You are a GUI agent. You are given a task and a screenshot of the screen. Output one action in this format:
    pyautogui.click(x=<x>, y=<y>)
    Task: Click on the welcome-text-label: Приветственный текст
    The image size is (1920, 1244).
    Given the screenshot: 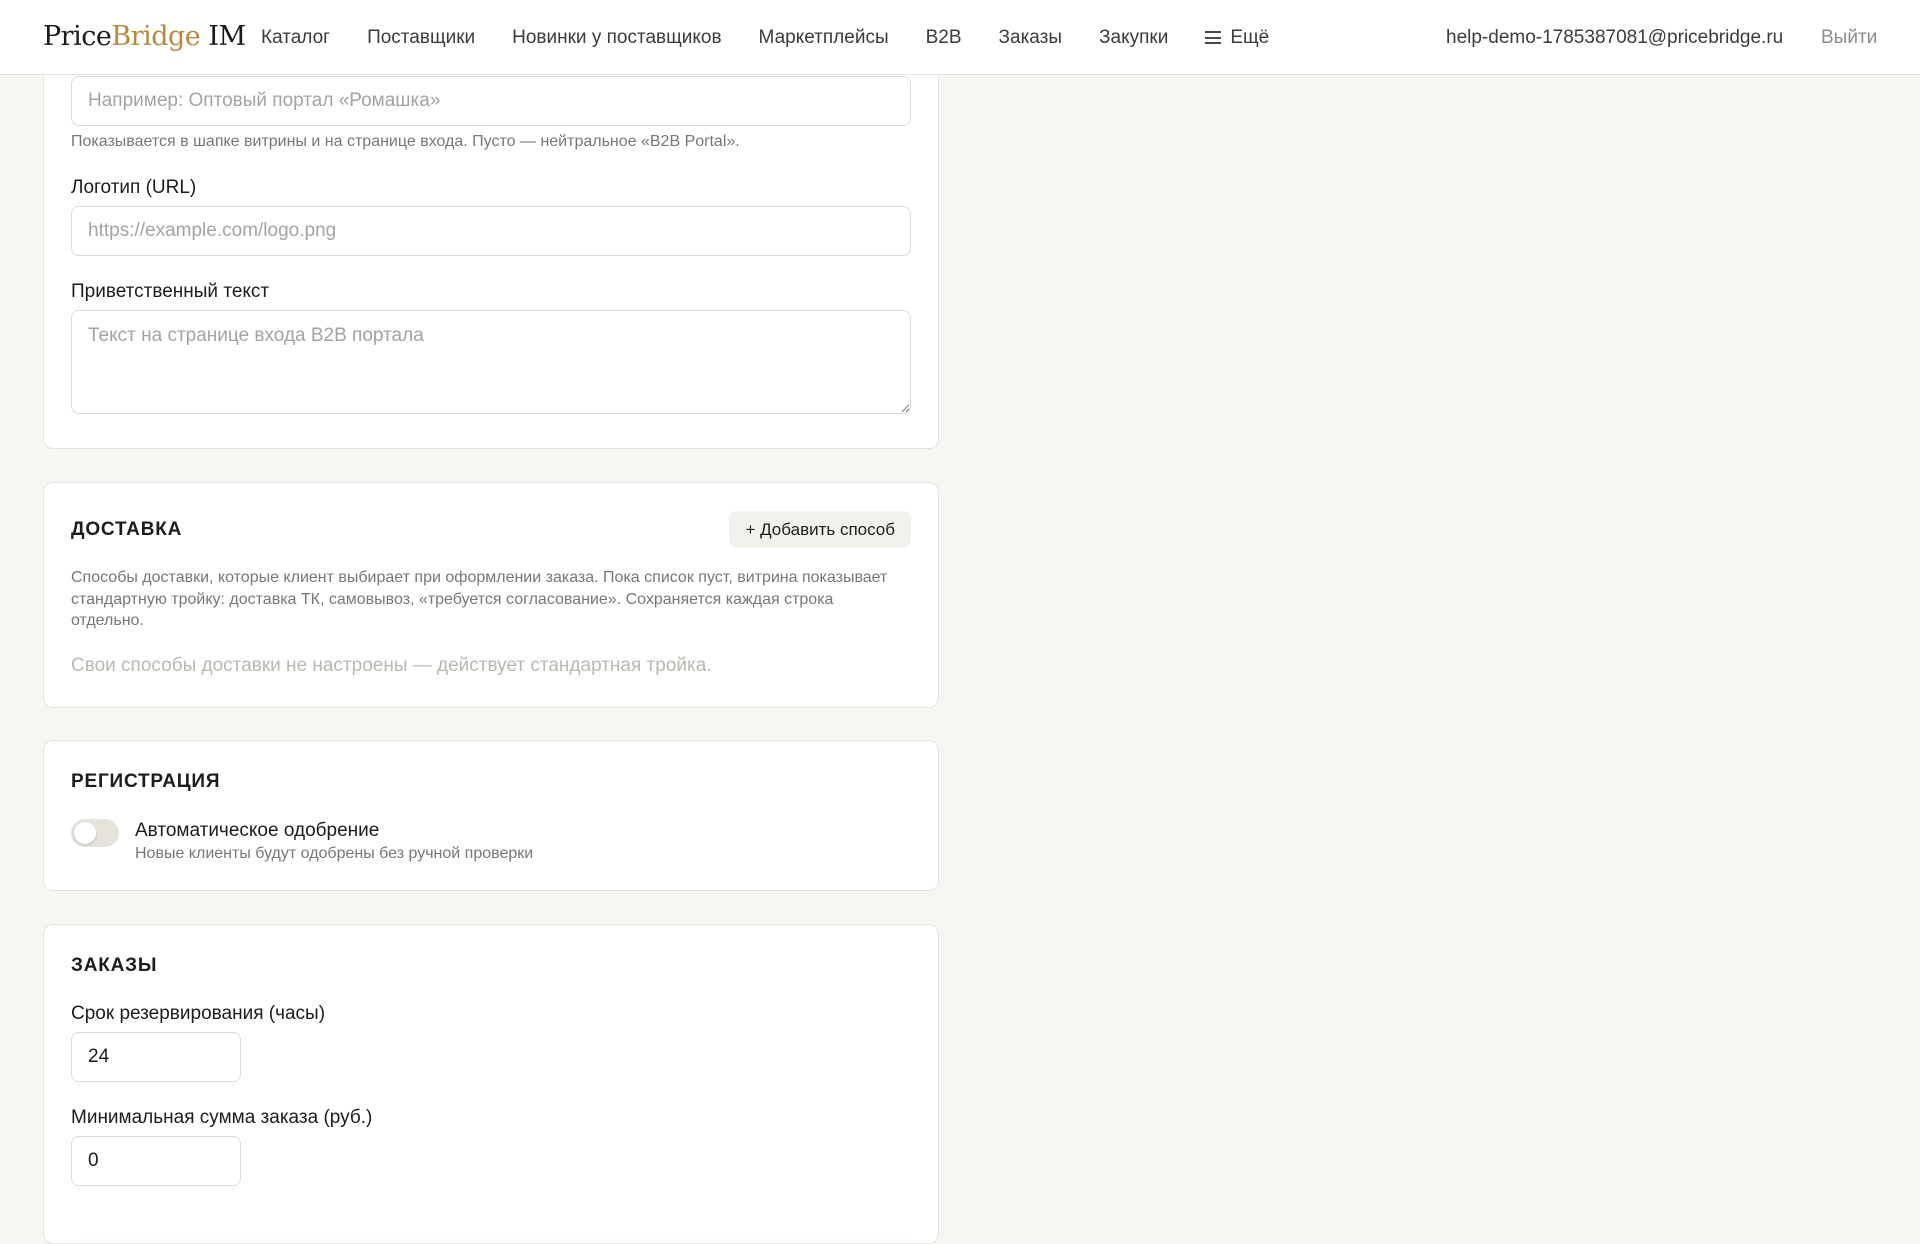 What is the action you would take?
    pyautogui.click(x=170, y=291)
    